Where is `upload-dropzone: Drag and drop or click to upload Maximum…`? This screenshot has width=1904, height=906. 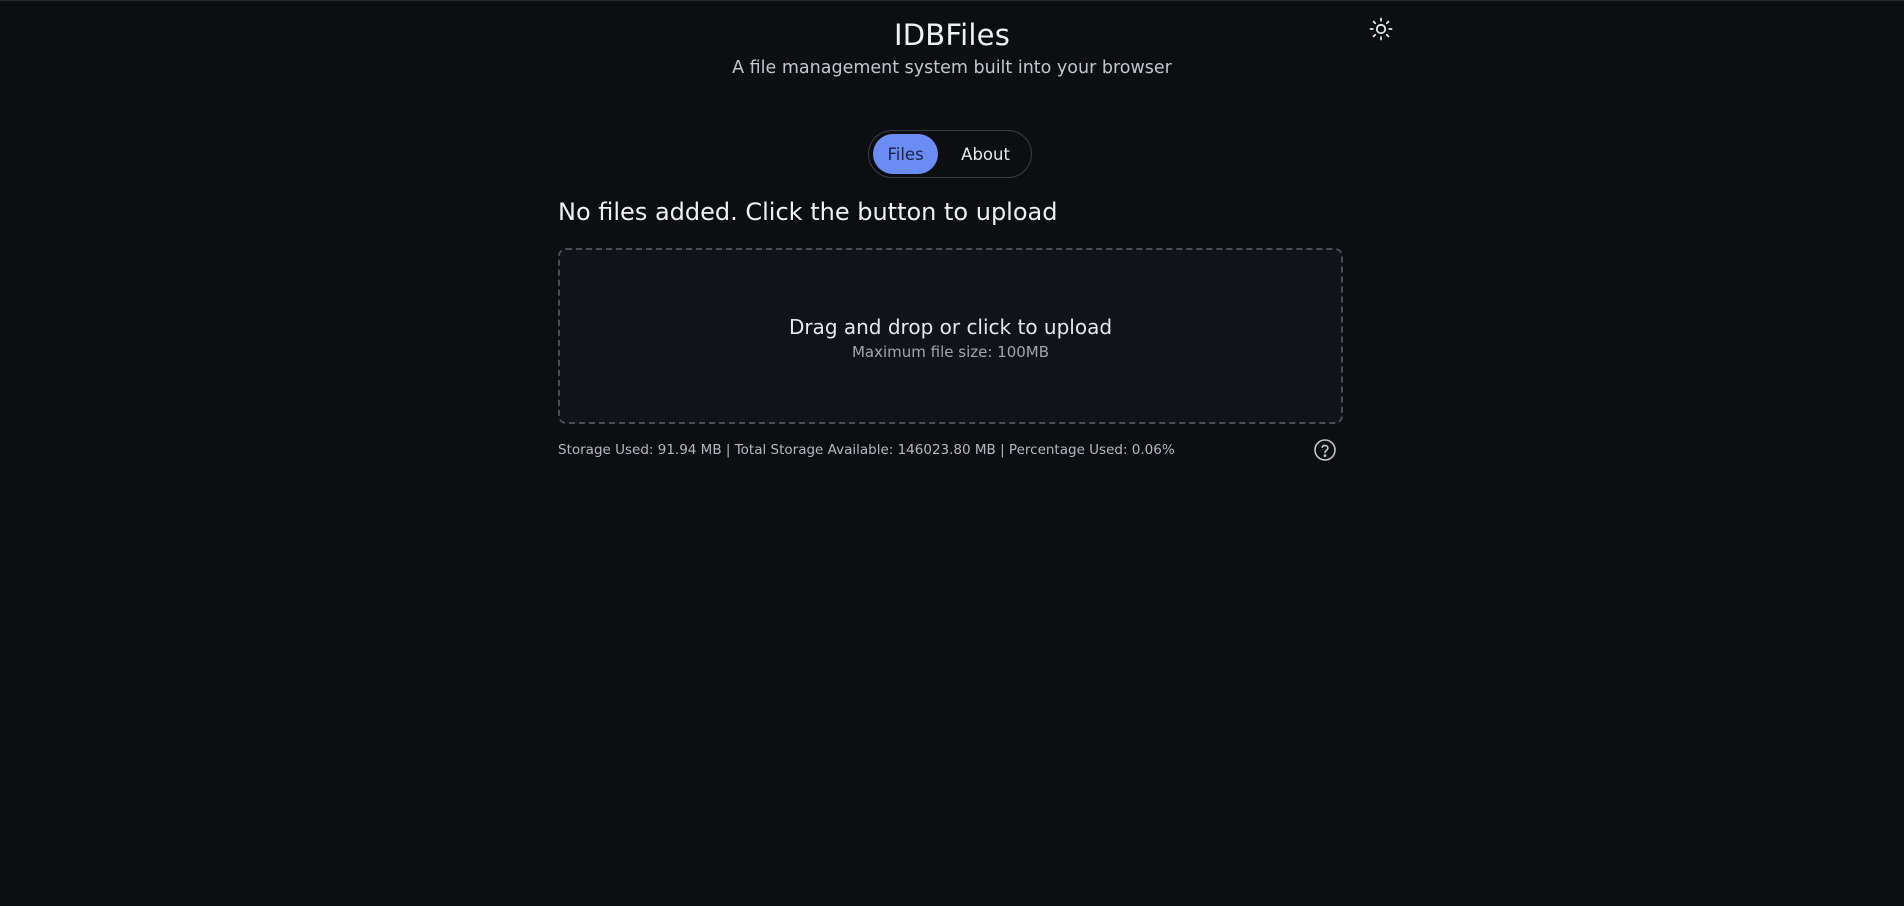
upload-dropzone: Drag and drop or click to upload Maximum… is located at coordinates (950, 336).